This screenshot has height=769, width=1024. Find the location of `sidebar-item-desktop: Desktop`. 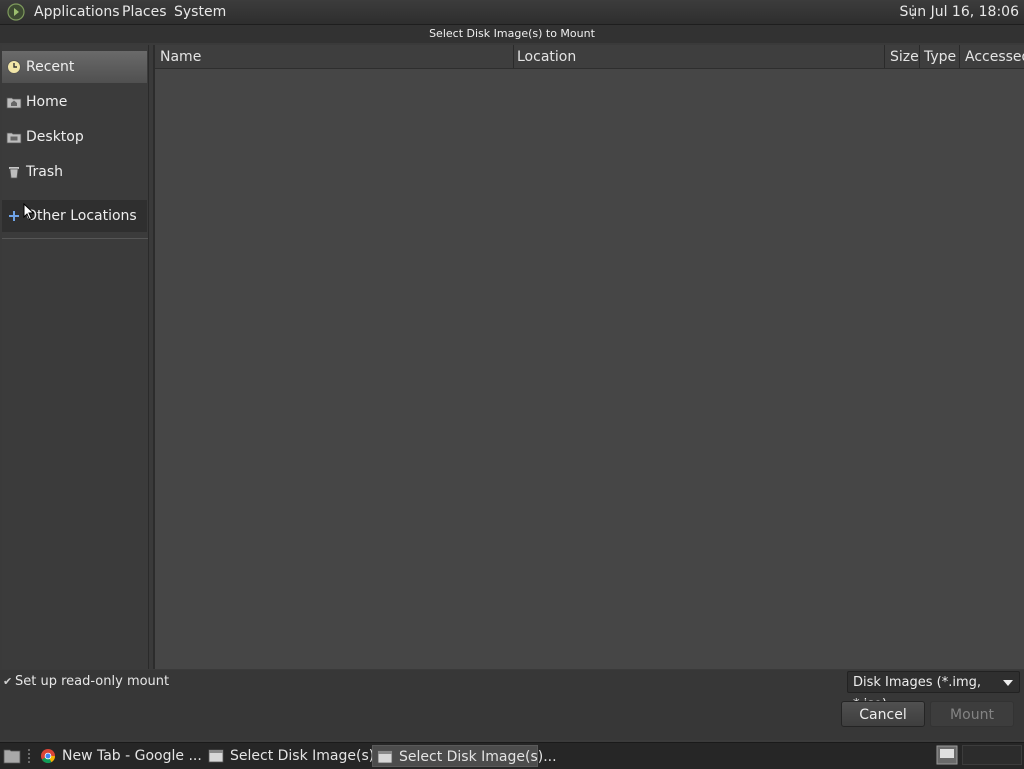

sidebar-item-desktop: Desktop is located at coordinates (74, 137).